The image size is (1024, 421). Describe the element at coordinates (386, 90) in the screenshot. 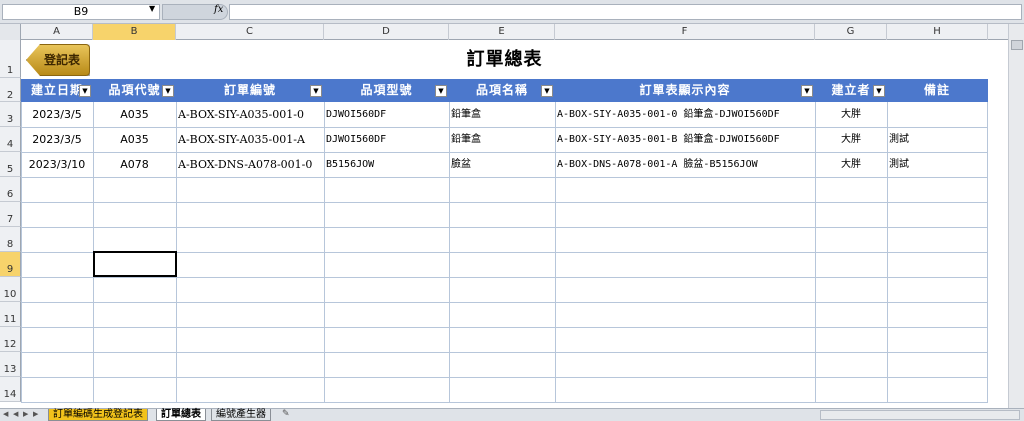

I see `header-cell: 品項型號` at that location.